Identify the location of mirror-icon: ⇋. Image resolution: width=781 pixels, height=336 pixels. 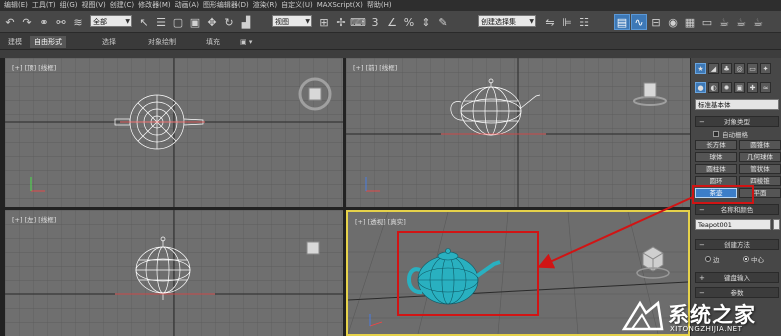
(550, 22).